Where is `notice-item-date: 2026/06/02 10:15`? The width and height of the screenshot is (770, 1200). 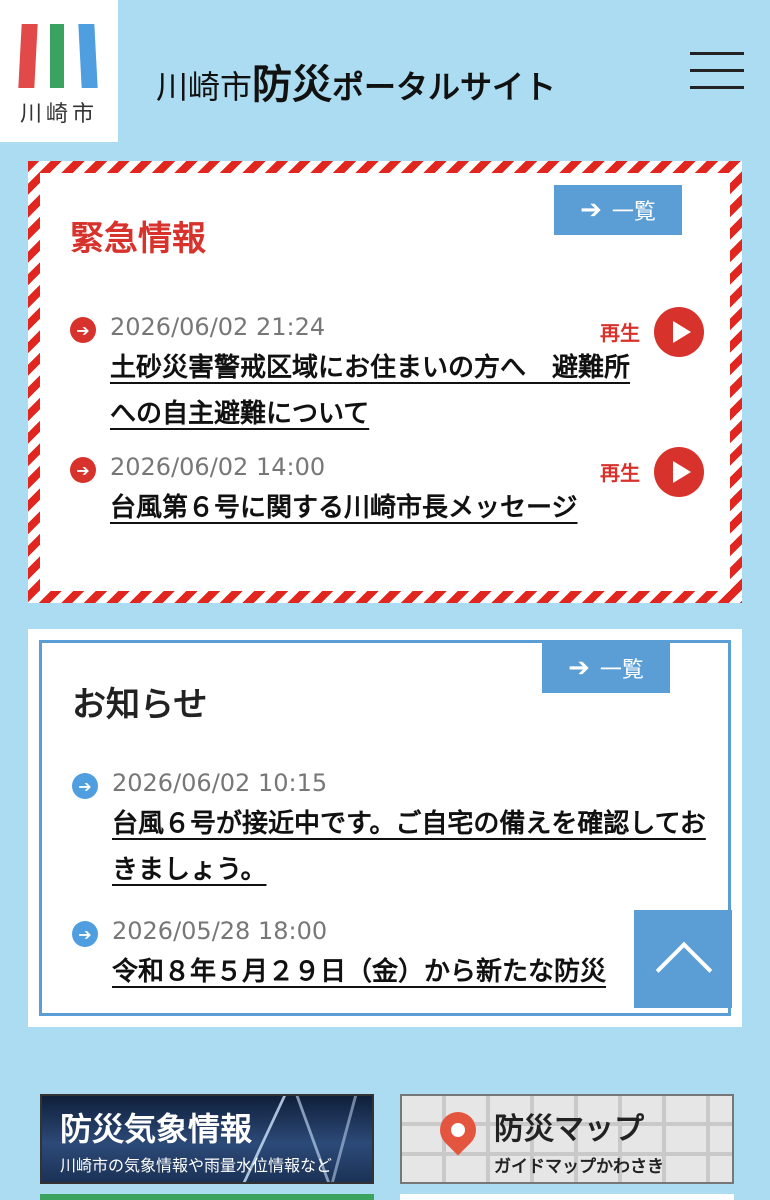
notice-item-date: 2026/06/02 10:15 is located at coordinates (220, 783).